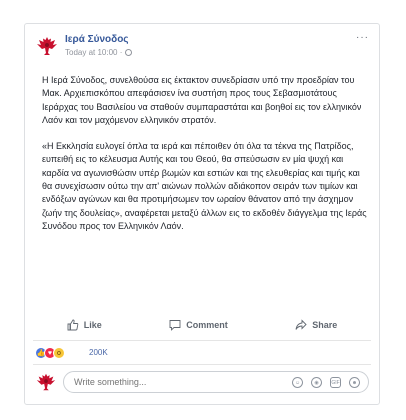  What do you see at coordinates (297, 382) in the screenshot?
I see `emoji-icon: ☺` at bounding box center [297, 382].